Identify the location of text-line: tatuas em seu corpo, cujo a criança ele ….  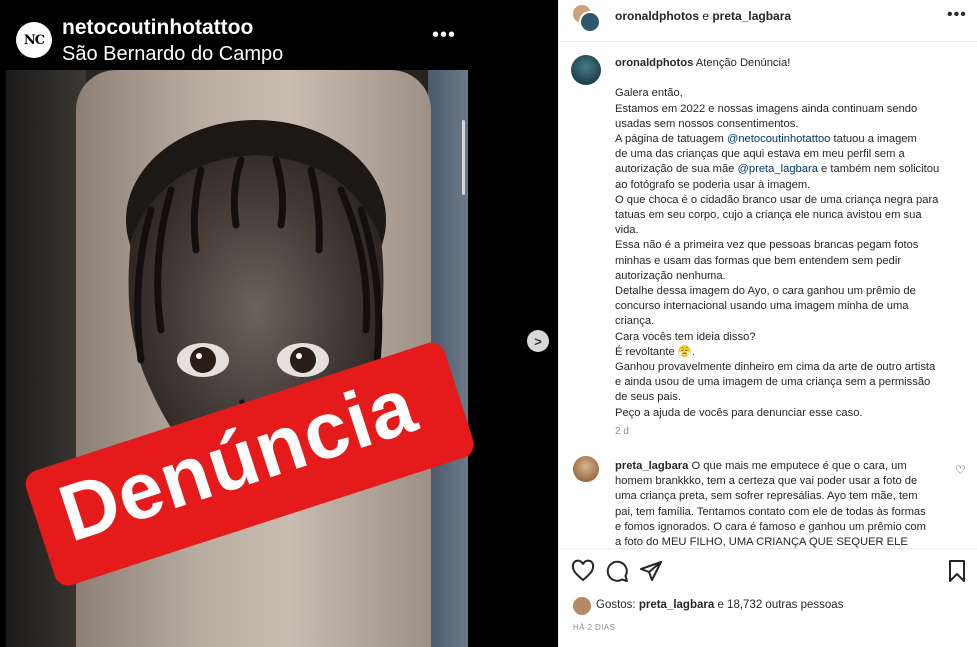
(768, 215).